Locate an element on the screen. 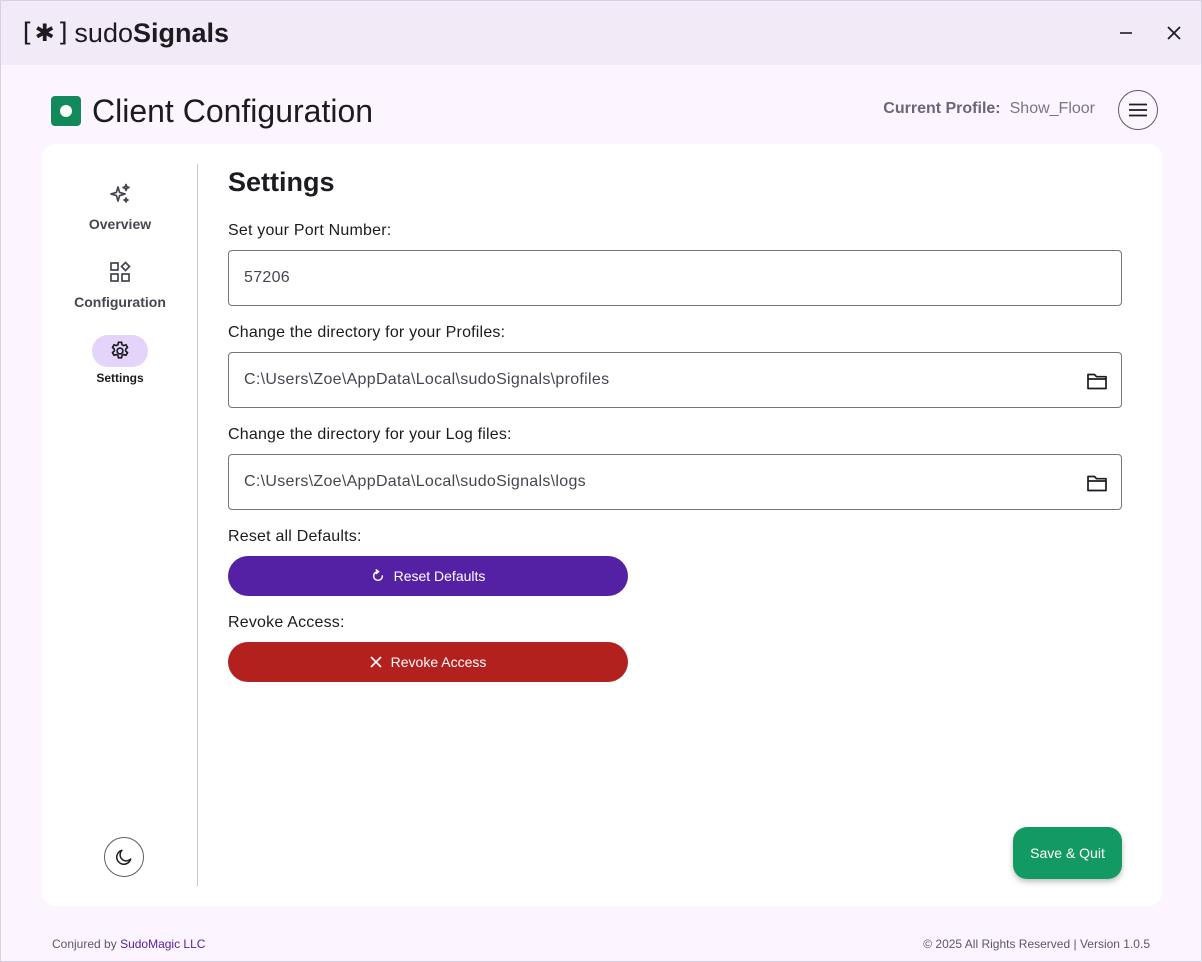 This screenshot has height=962, width=1202. revoke-access-button-label: Revoke Access is located at coordinates (438, 662).